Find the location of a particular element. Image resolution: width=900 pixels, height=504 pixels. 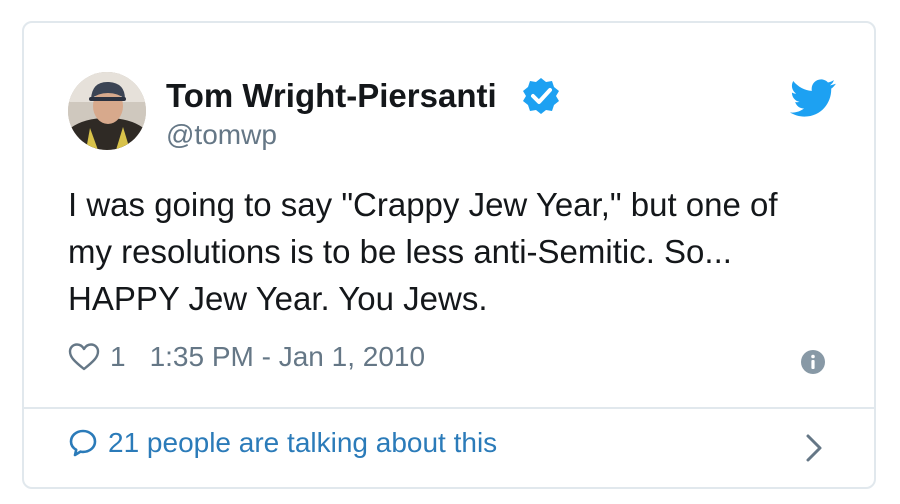

heart-icon is located at coordinates (84, 357).